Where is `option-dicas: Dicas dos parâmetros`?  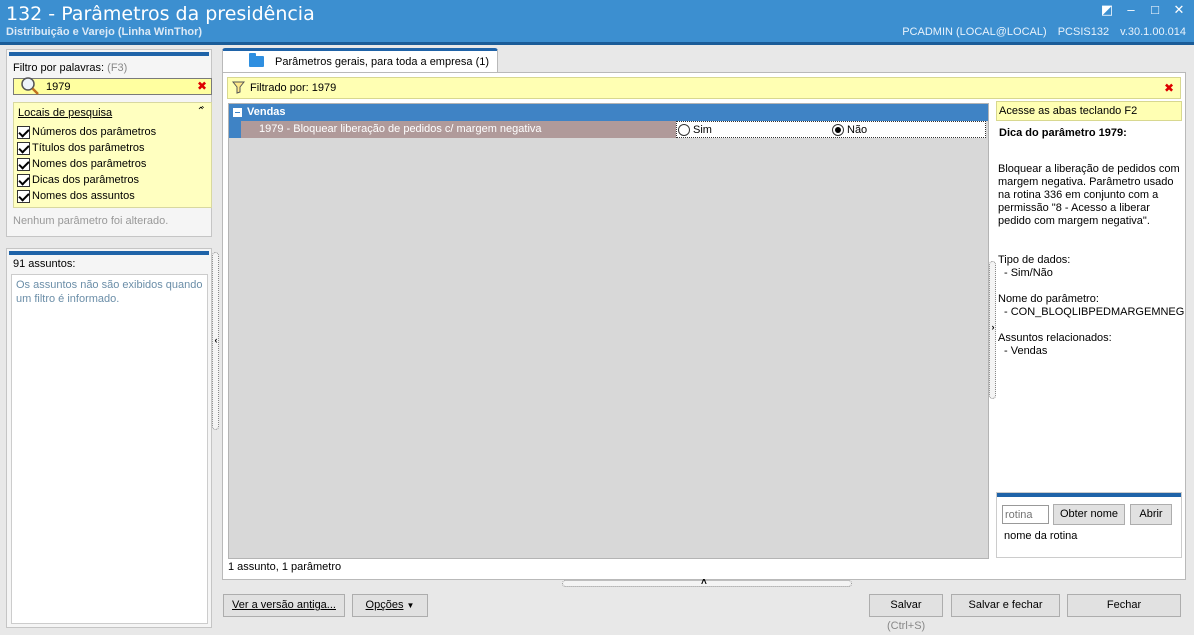 option-dicas: Dicas dos parâmetros is located at coordinates (78, 180).